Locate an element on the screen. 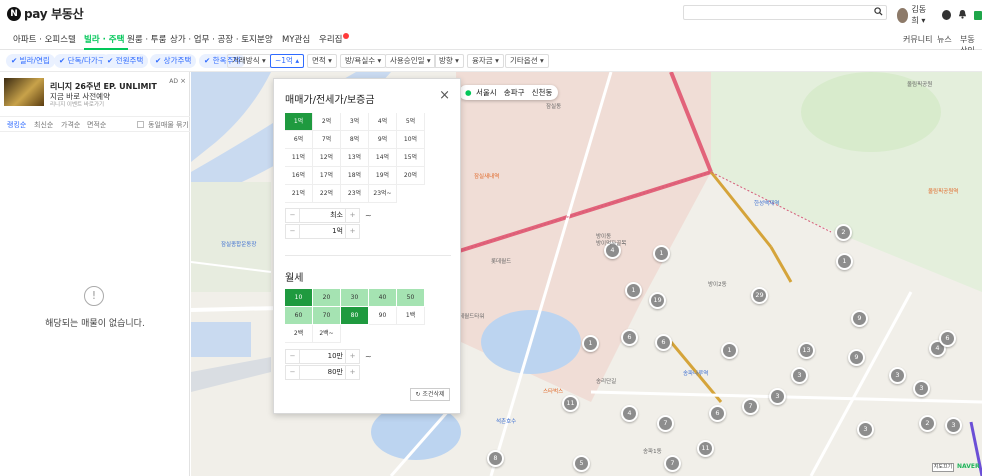 The image size is (982, 476). logo: N pay 부동산 is located at coordinates (45, 13).